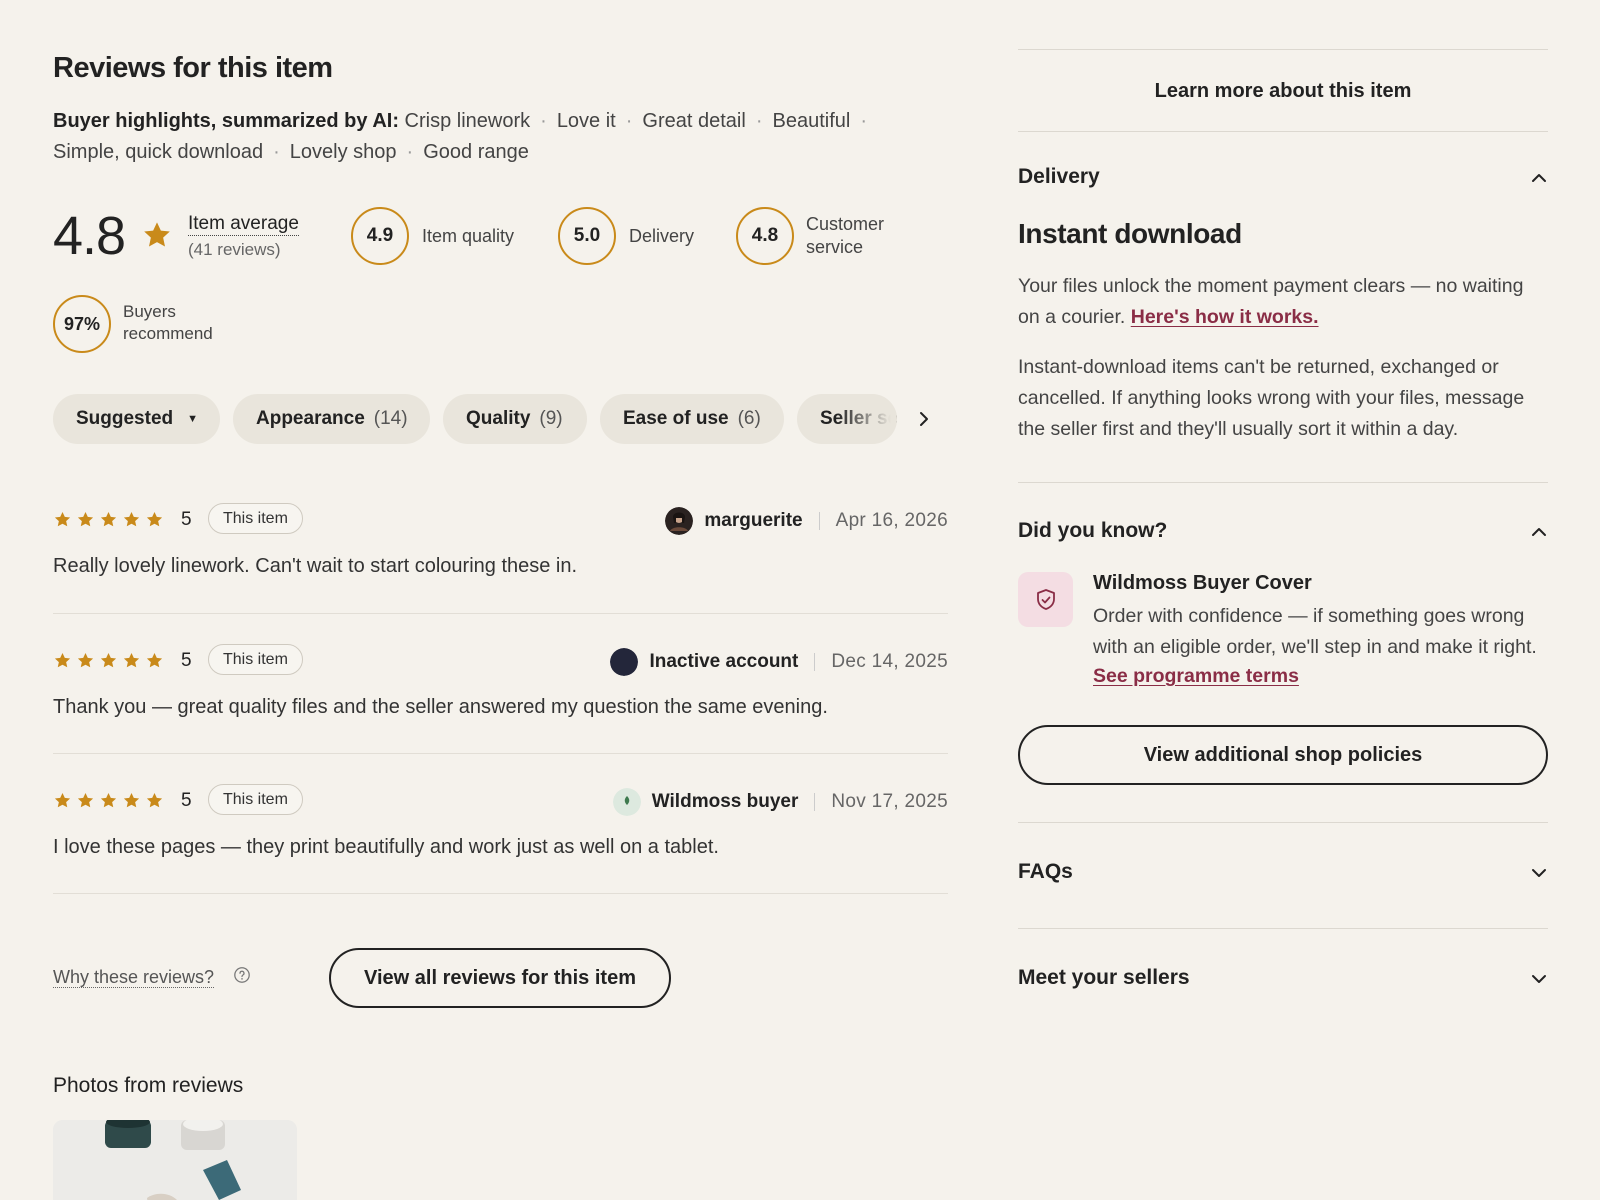 Image resolution: width=1600 pixels, height=1200 pixels. I want to click on highlight-item: Crisp linework, so click(467, 121).